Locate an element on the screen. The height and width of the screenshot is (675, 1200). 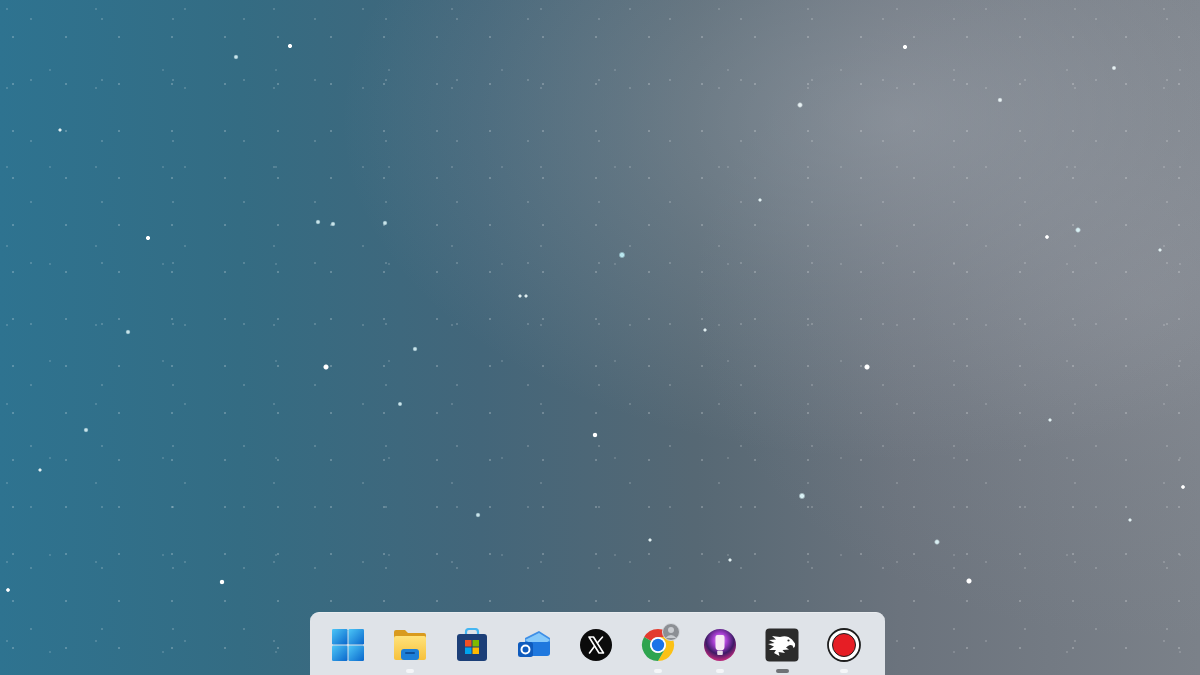
eagle-head-icon is located at coordinates (782, 645).